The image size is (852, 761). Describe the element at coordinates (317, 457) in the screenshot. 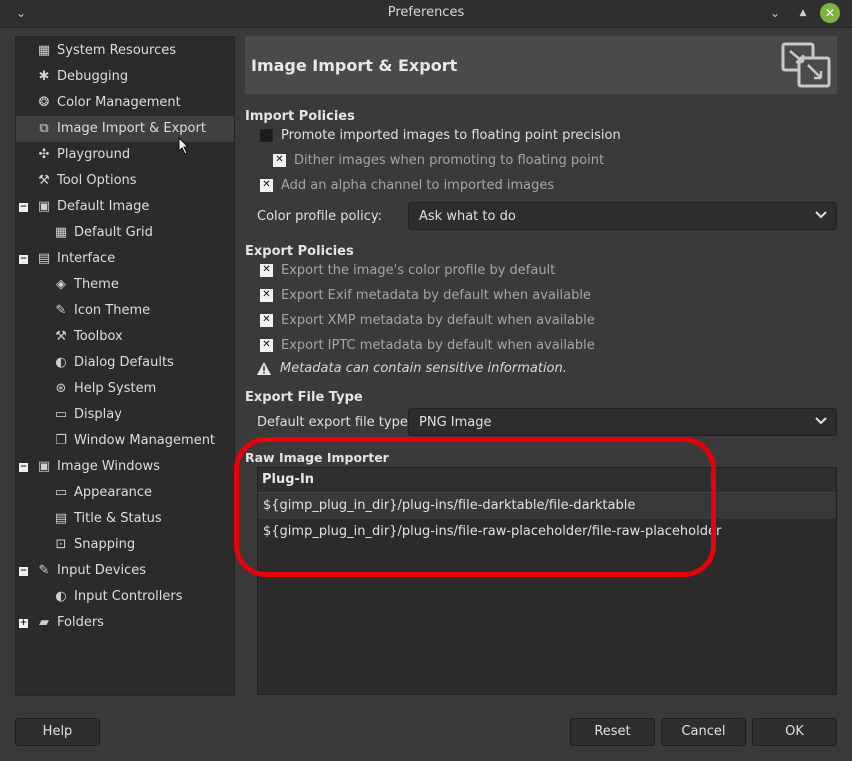

I see `raw-image-importer-title: Raw Image Importer` at that location.